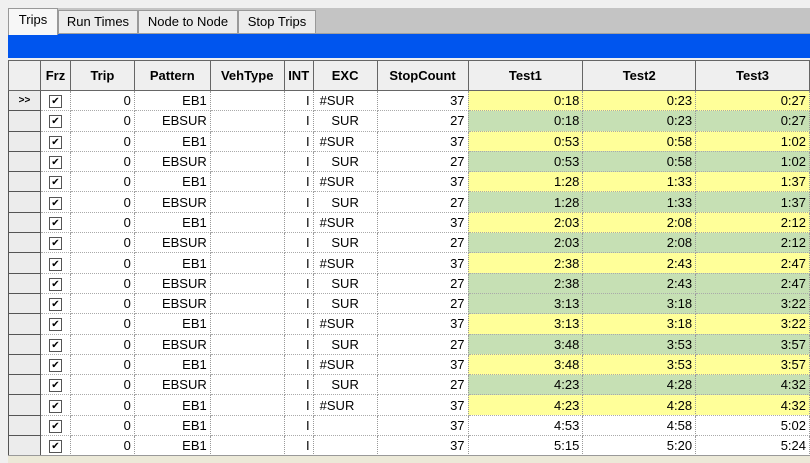  Describe the element at coordinates (188, 21) in the screenshot. I see `tab-node-to-node: Node to Node` at that location.